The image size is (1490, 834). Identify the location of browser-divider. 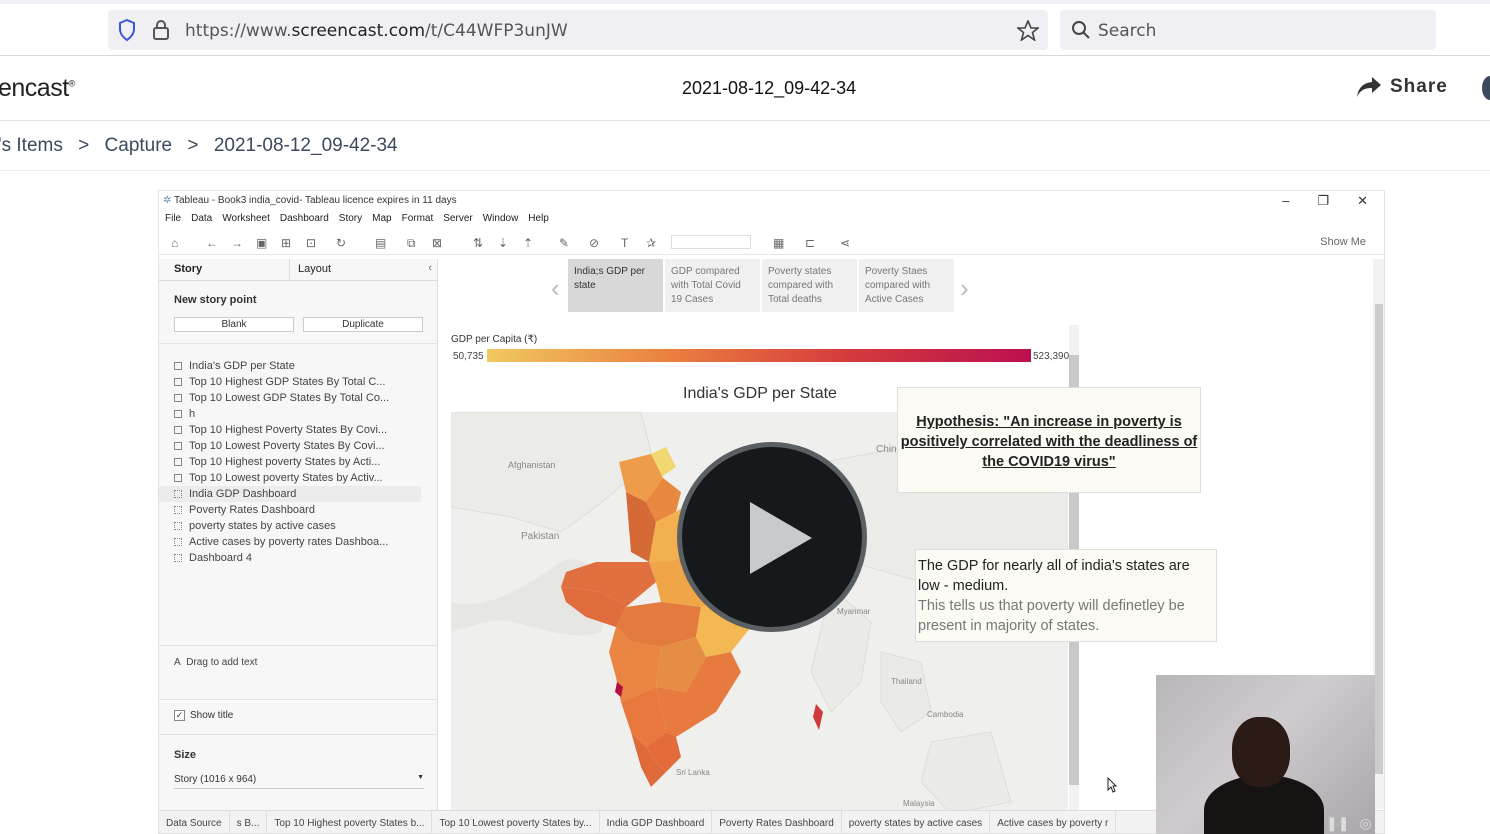
(745, 55).